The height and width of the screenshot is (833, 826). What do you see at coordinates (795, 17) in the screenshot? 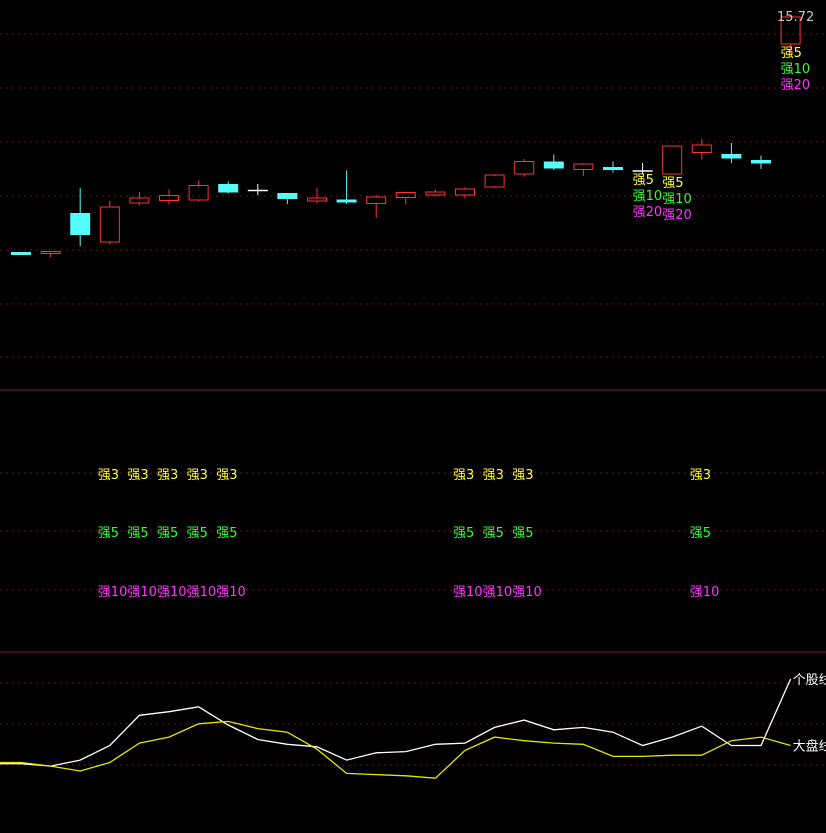
I see `price-label: 15.72` at bounding box center [795, 17].